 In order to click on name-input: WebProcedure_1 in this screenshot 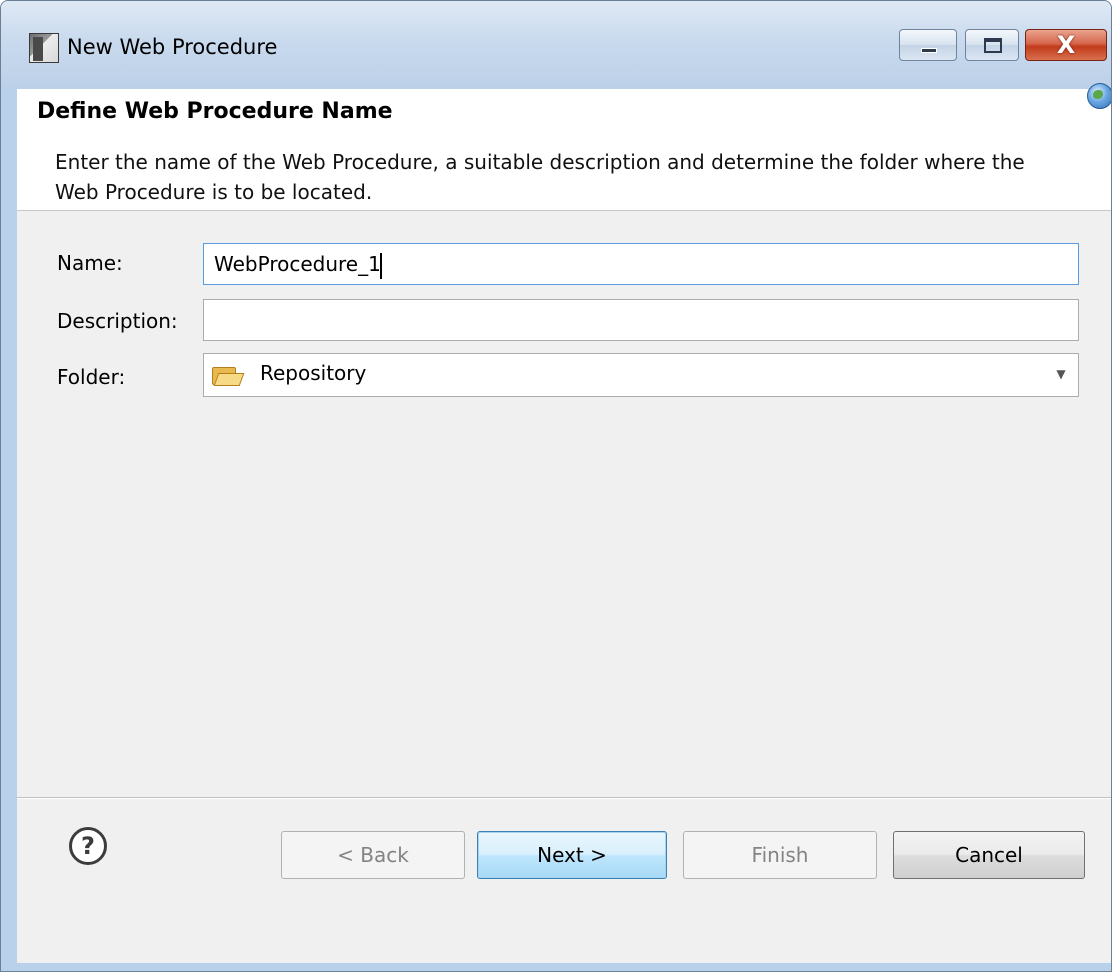, I will do `click(641, 264)`.